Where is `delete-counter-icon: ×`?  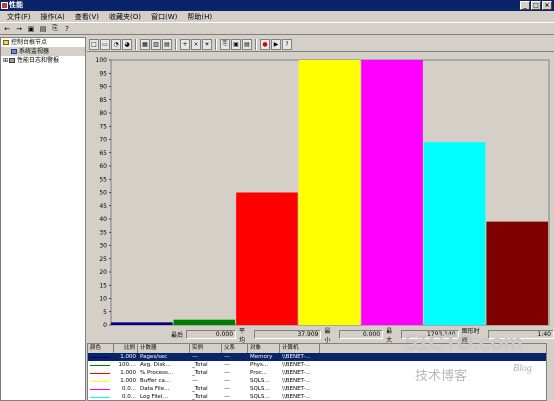 delete-counter-icon: × is located at coordinates (196, 44).